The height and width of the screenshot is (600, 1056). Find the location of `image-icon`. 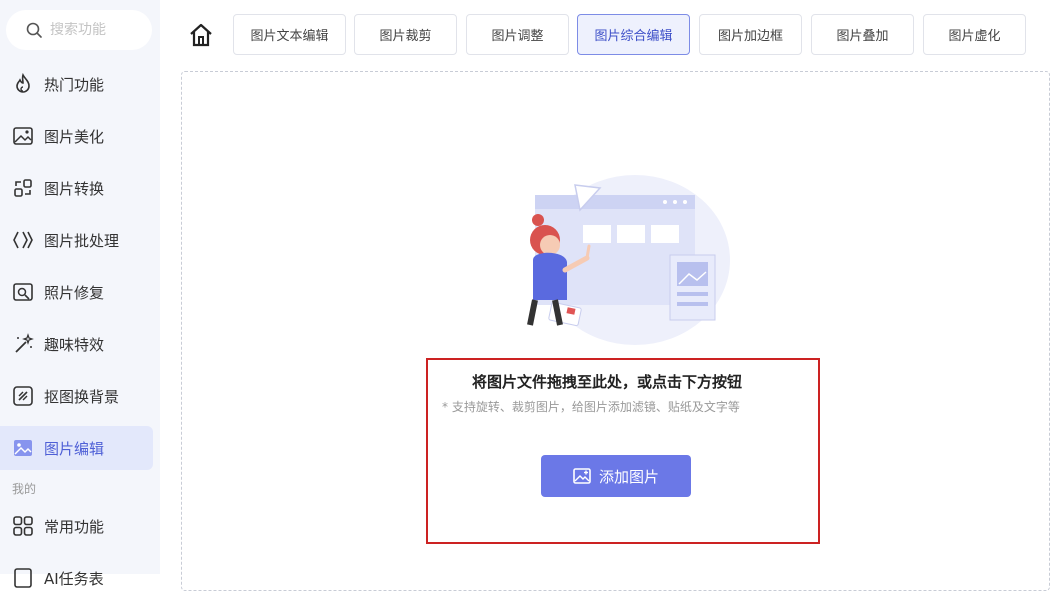

image-icon is located at coordinates (23, 448).